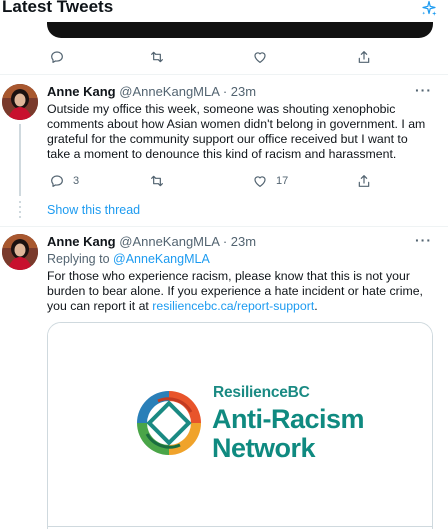 The width and height of the screenshot is (448, 529). I want to click on replying-to: Replying to @AnneKangMLA, so click(128, 259).